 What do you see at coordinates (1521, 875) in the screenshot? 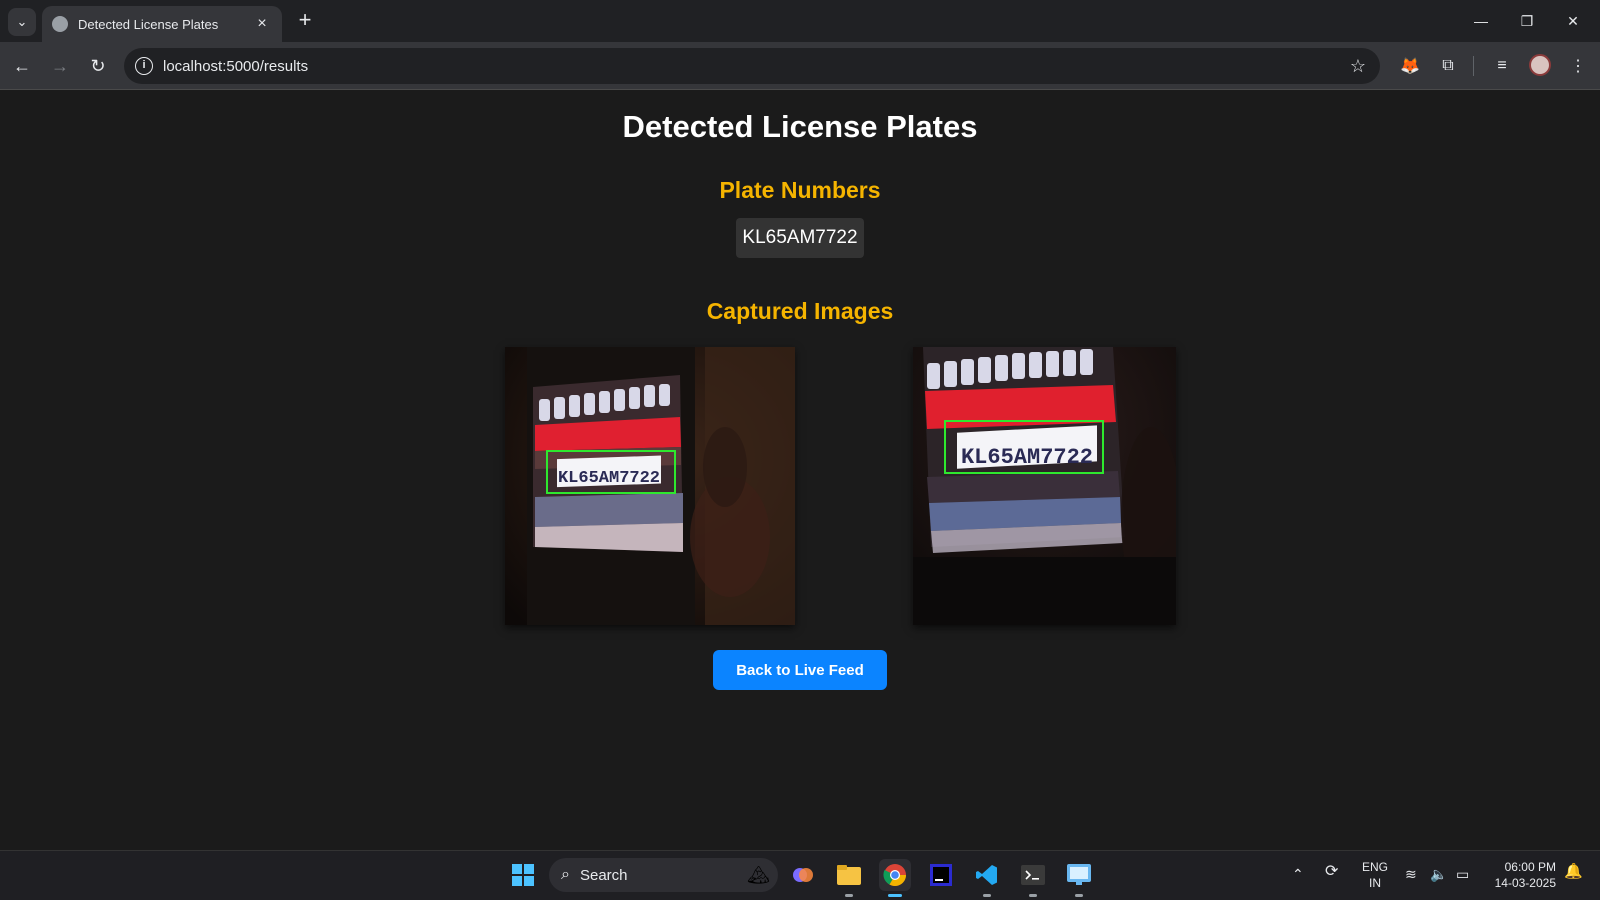
I see `clock: 06:00 PM 14-03-2025` at bounding box center [1521, 875].